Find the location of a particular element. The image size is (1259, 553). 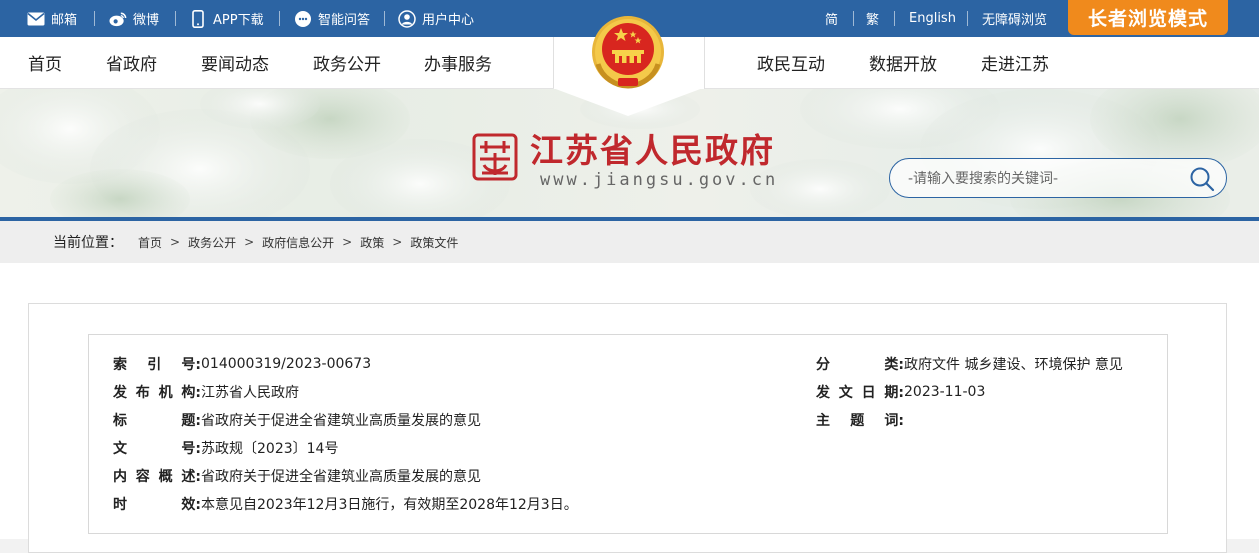

user-center-link: 用户中心 is located at coordinates (436, 18).